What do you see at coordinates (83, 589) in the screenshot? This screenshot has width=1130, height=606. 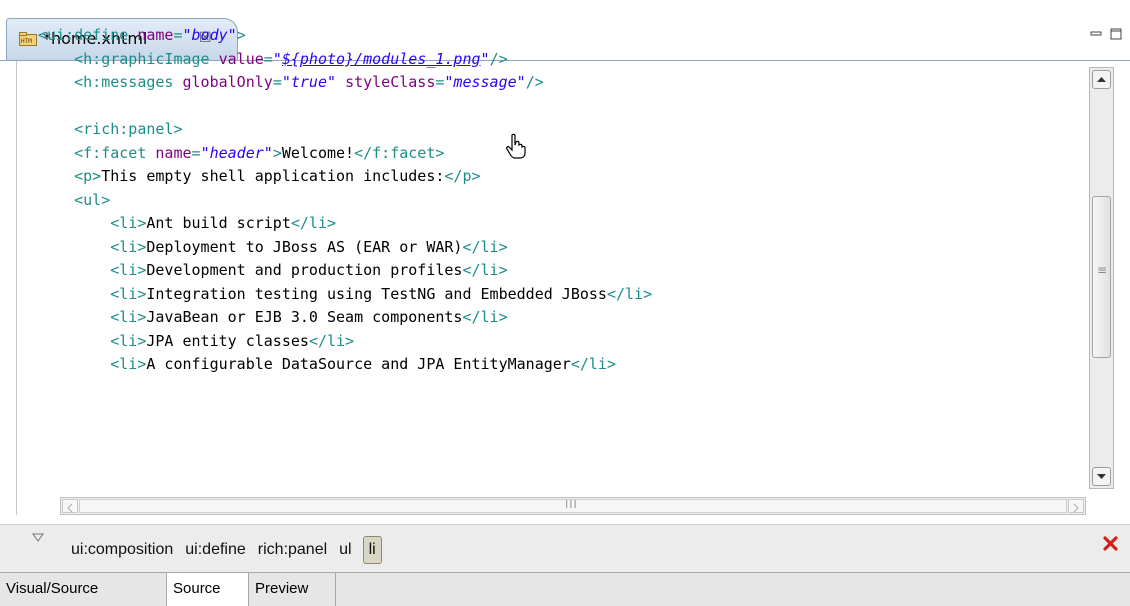 I see `tab-visual-source: Visual/Source` at bounding box center [83, 589].